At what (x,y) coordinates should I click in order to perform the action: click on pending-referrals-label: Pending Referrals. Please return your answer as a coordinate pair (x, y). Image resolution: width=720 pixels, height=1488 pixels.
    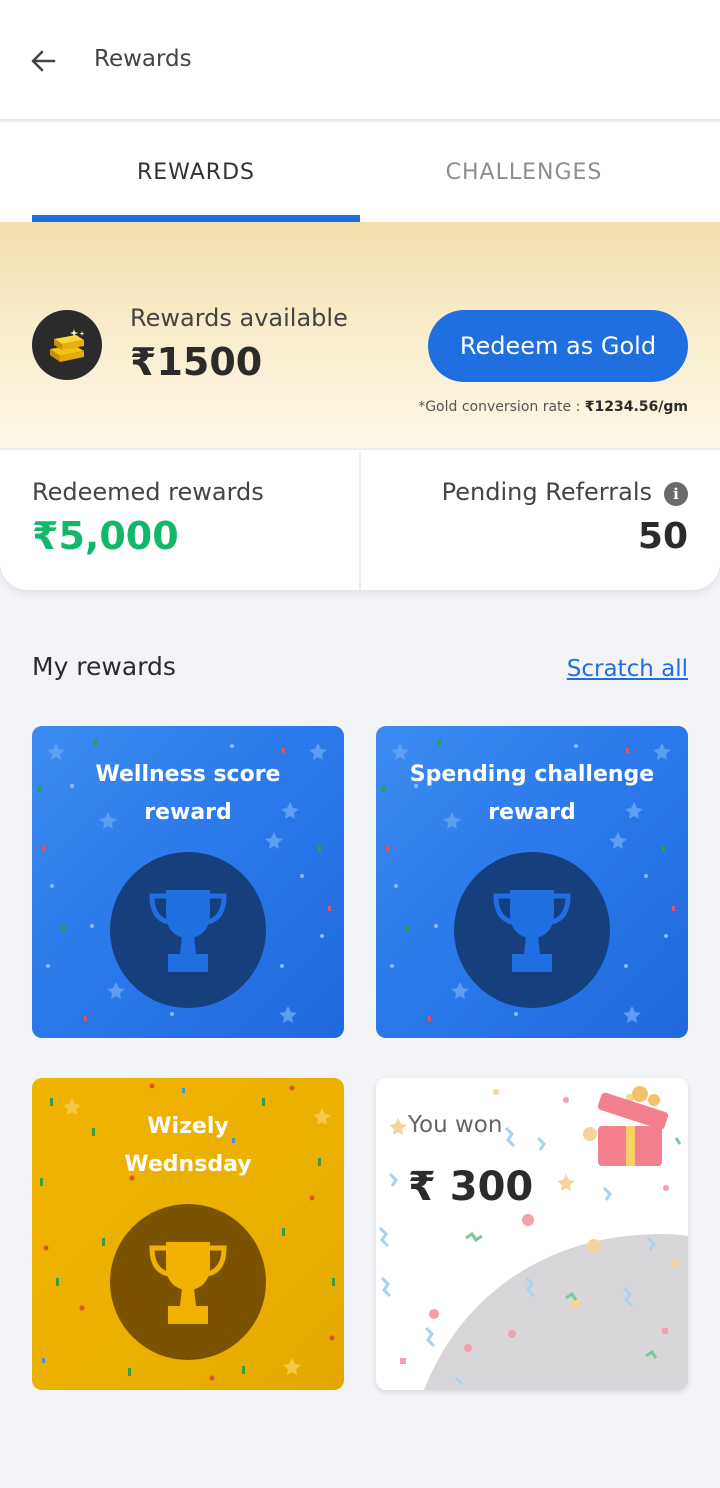
    Looking at the image, I should click on (546, 492).